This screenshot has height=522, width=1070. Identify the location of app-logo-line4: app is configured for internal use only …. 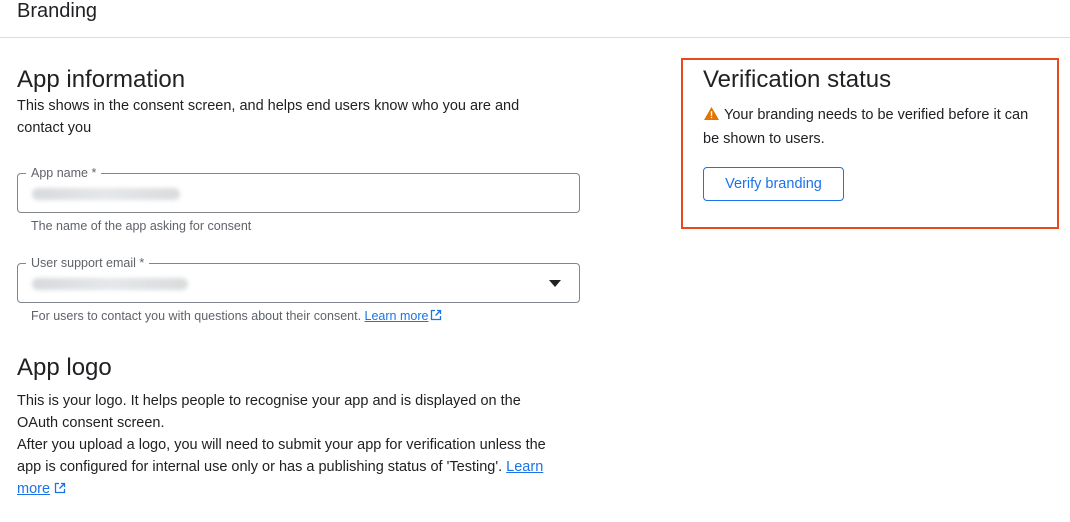
(260, 467).